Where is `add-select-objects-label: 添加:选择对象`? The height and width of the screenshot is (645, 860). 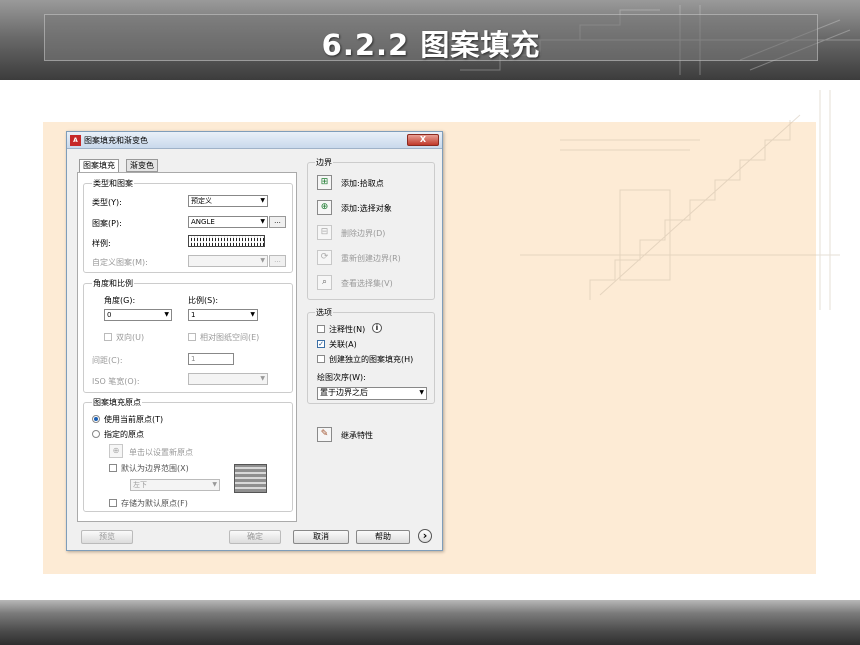
add-select-objects-label: 添加:选择对象 is located at coordinates (366, 208).